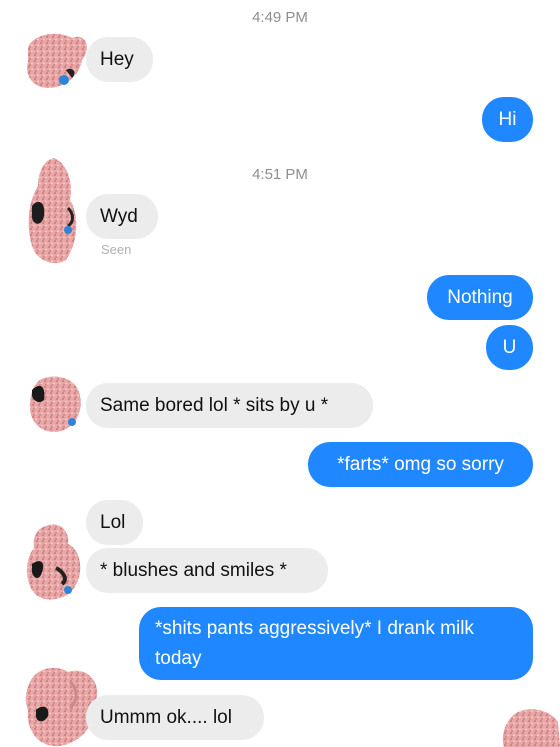 Image resolution: width=560 pixels, height=747 pixels. What do you see at coordinates (122, 216) in the screenshot?
I see `message-bubble-incoming: Wyd` at bounding box center [122, 216].